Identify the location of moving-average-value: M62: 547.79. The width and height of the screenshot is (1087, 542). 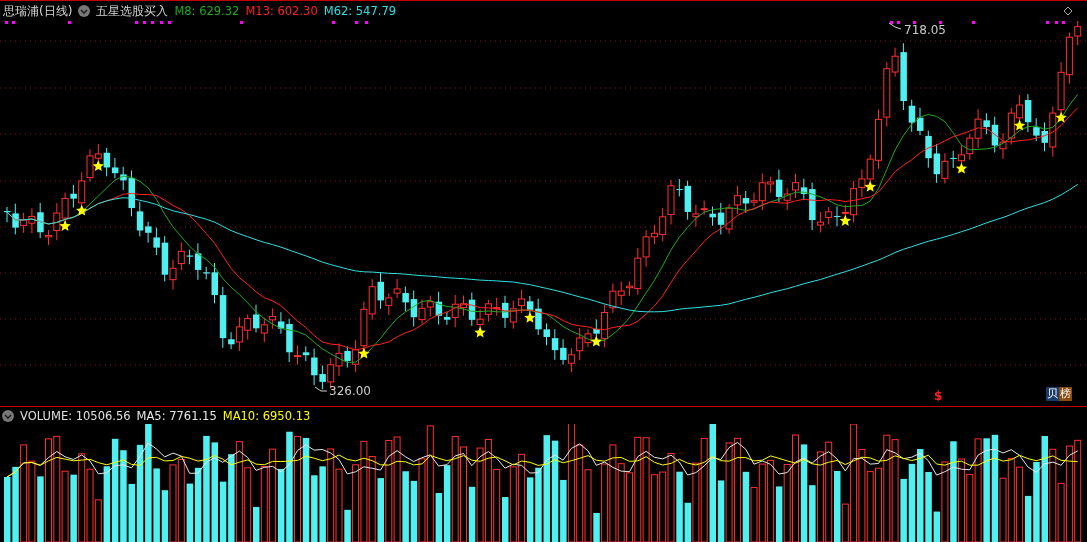
(360, 11).